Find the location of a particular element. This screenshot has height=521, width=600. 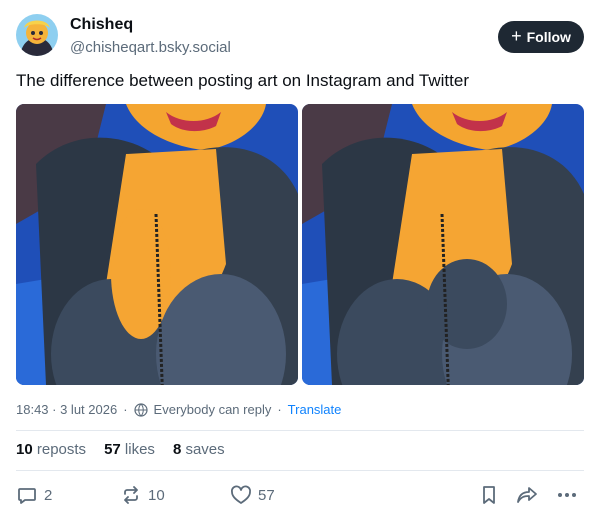

follow-button: + Follow is located at coordinates (541, 37).